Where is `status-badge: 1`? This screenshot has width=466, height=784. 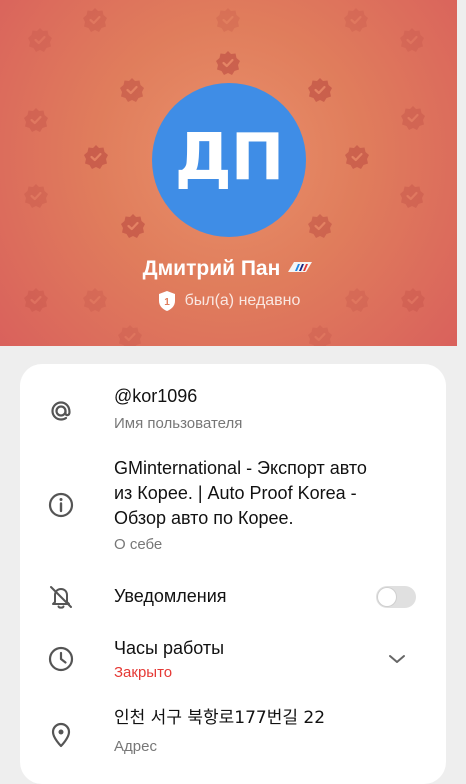 status-badge: 1 is located at coordinates (167, 302).